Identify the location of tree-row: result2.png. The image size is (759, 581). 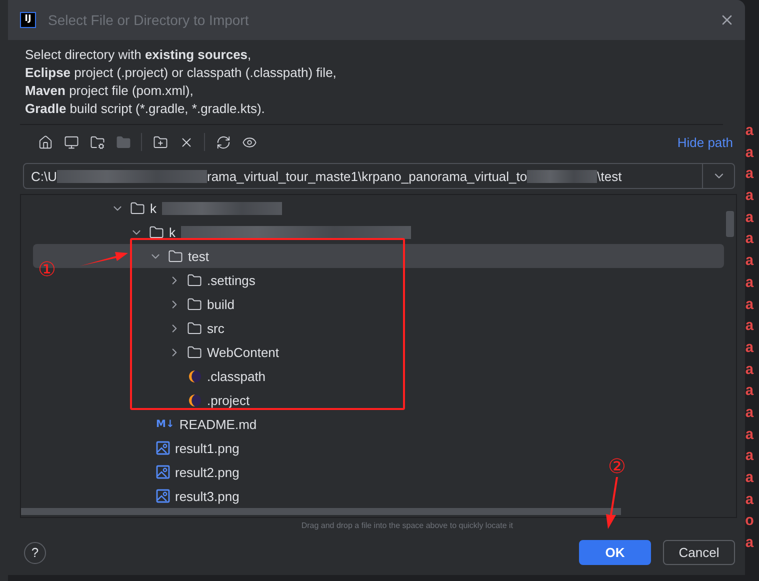
(198, 472).